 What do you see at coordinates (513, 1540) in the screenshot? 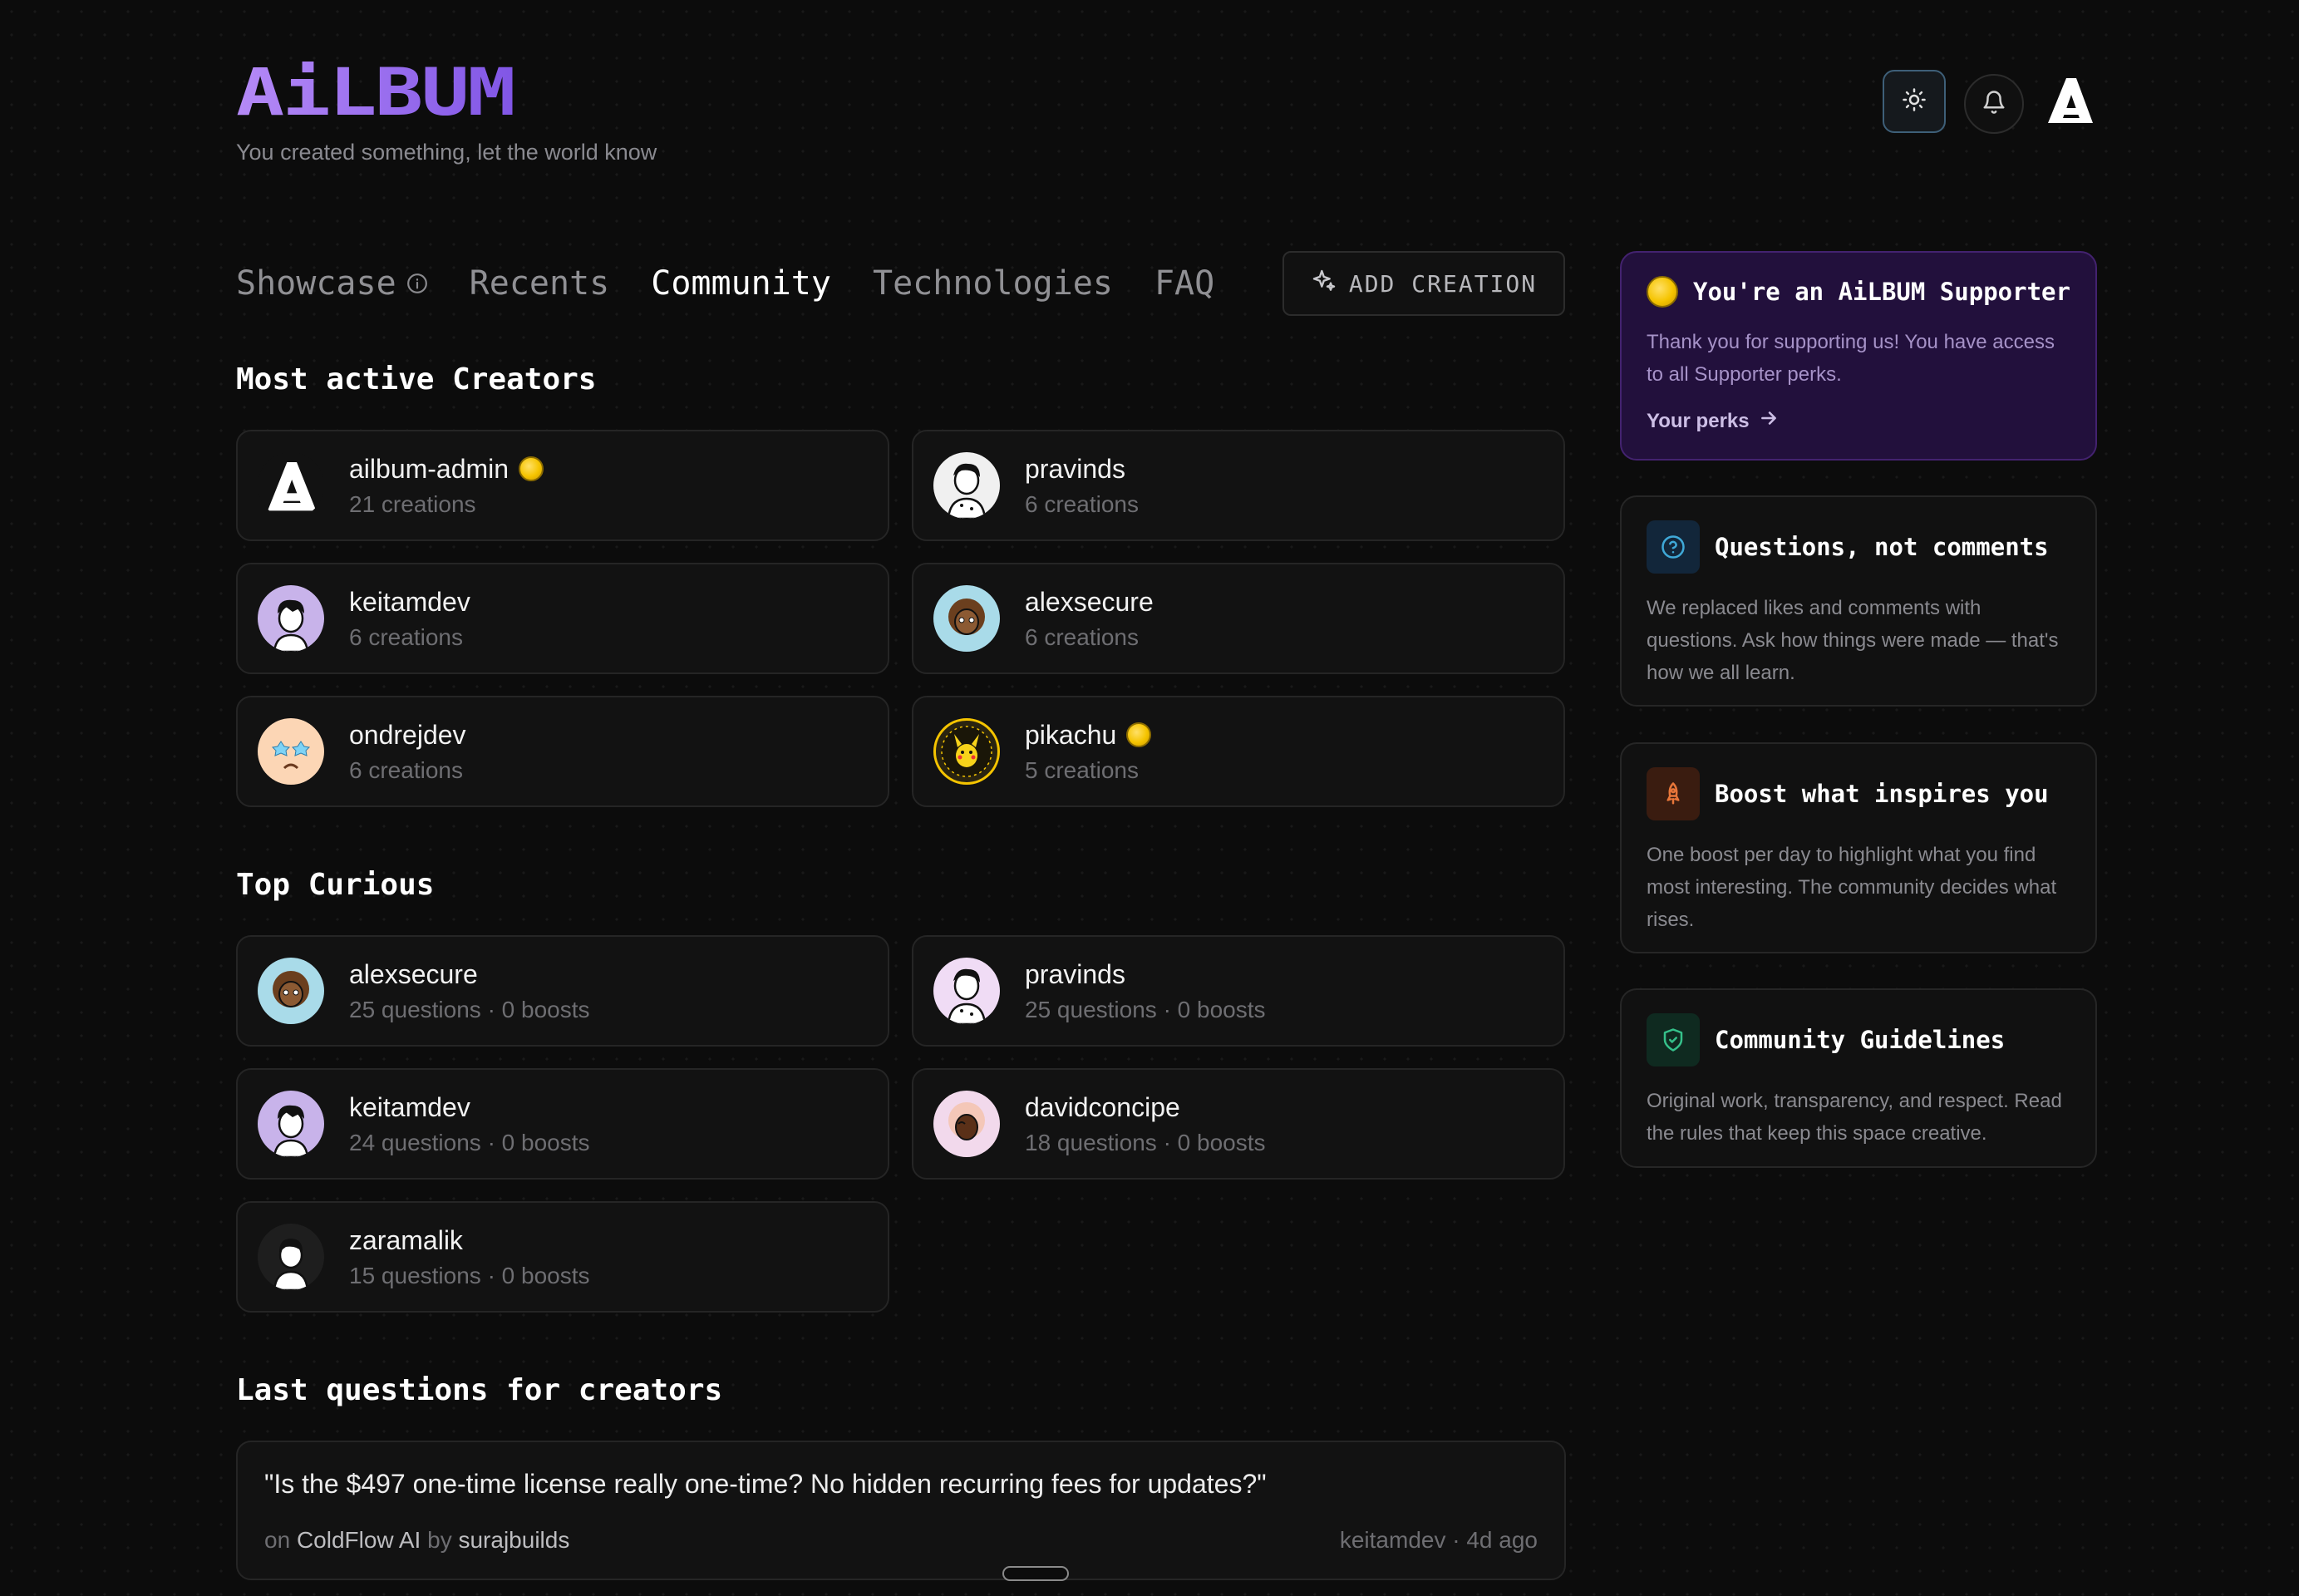
I see `creator-link: surajbuilds` at bounding box center [513, 1540].